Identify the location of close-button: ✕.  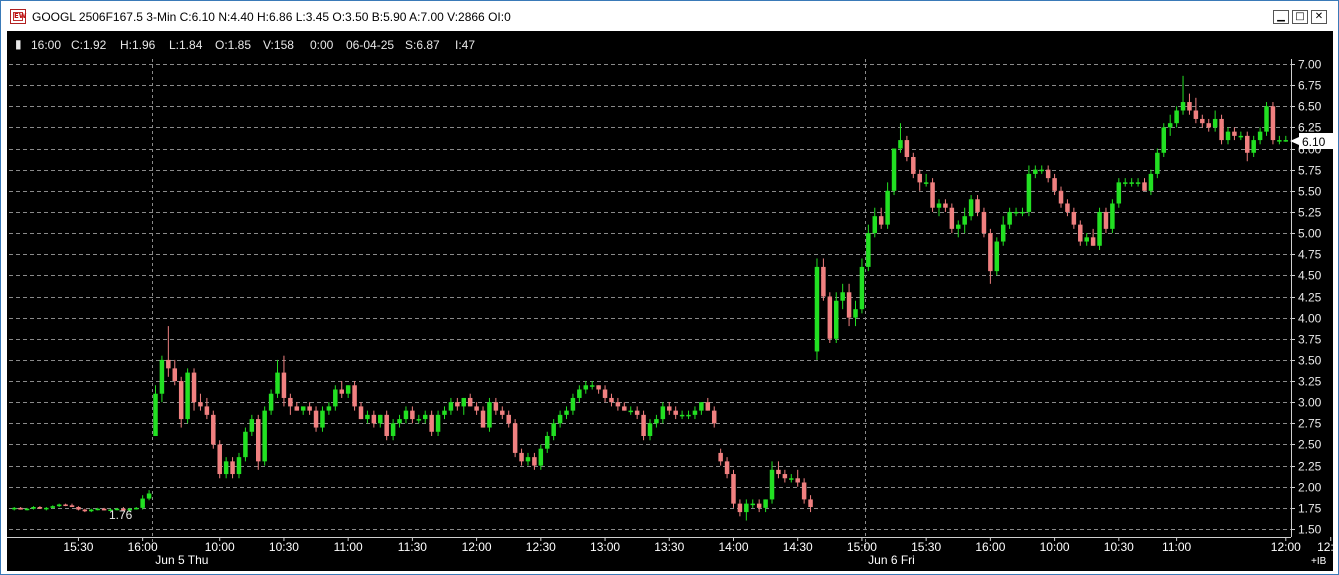
(1319, 17).